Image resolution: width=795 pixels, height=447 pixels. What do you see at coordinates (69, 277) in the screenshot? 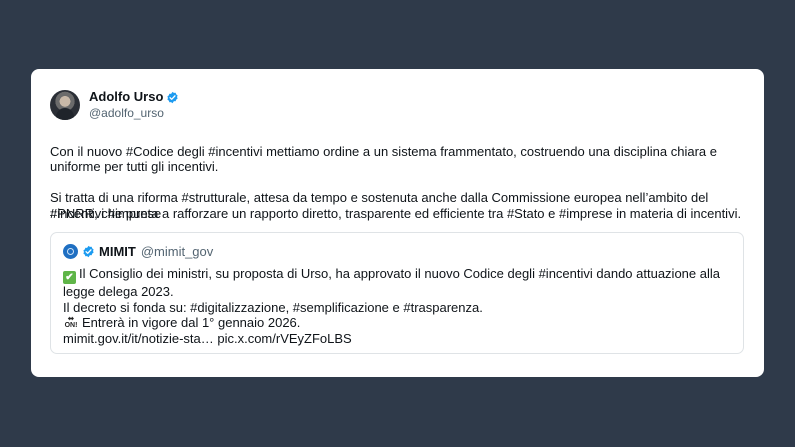
I see `check-mark-icon: ✔` at bounding box center [69, 277].